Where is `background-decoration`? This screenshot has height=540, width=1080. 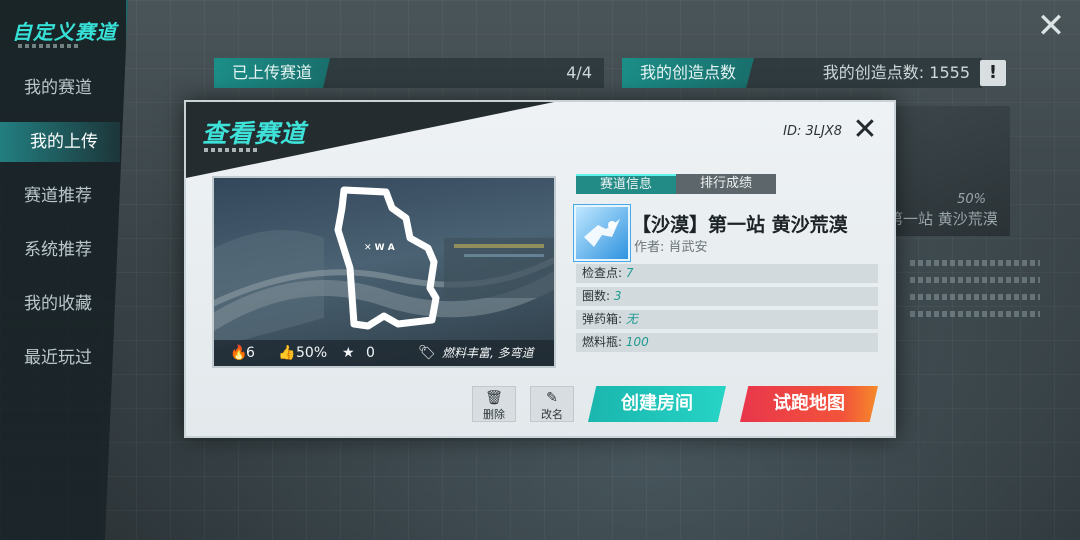
background-decoration is located at coordinates (975, 294).